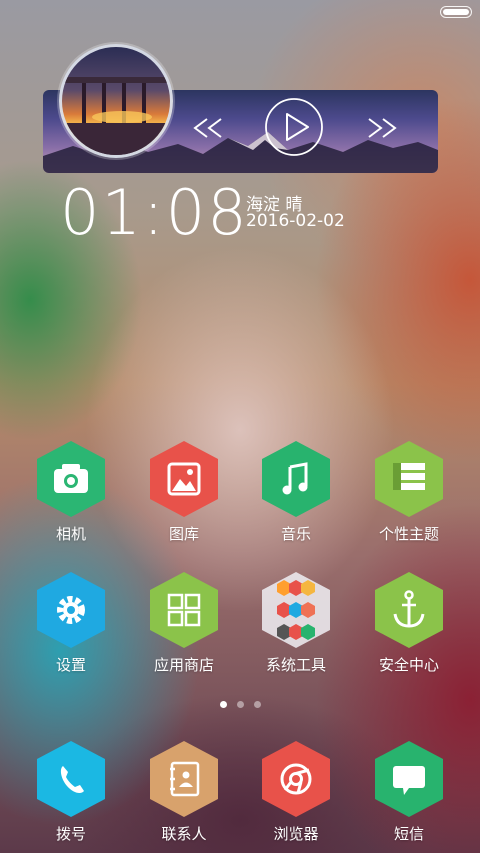 This screenshot has width=480, height=853. What do you see at coordinates (185, 779) in the screenshot?
I see `contacts-book-icon` at bounding box center [185, 779].